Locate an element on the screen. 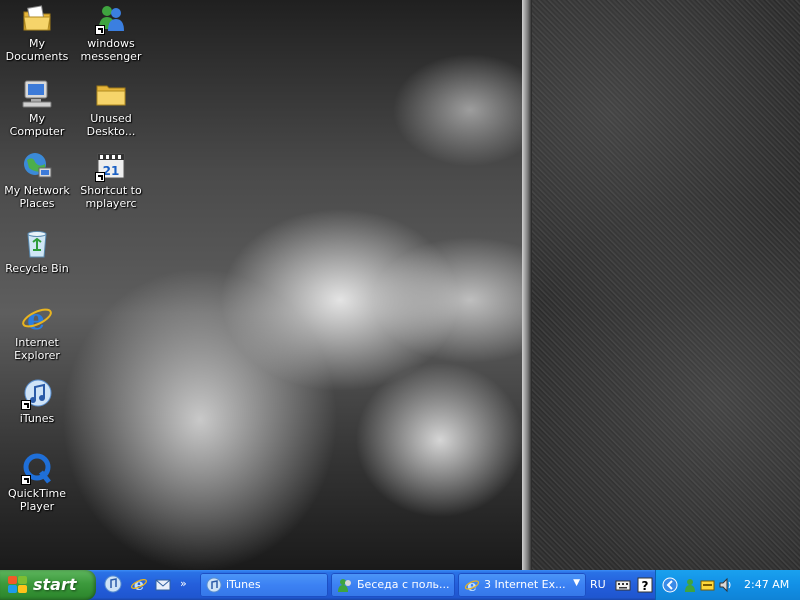 This screenshot has width=800, height=600. folder-icon is located at coordinates (111, 94).